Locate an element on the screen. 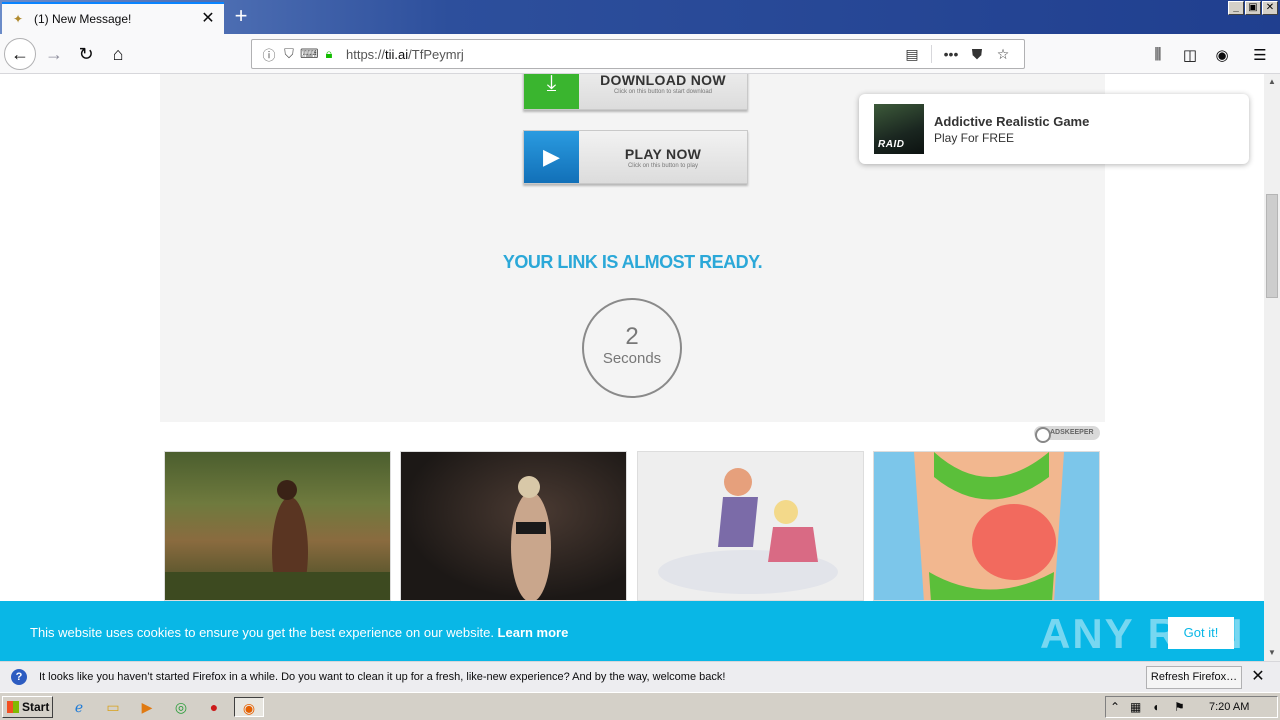  window-controls: _ ▣ ✕ is located at coordinates (1253, 8).